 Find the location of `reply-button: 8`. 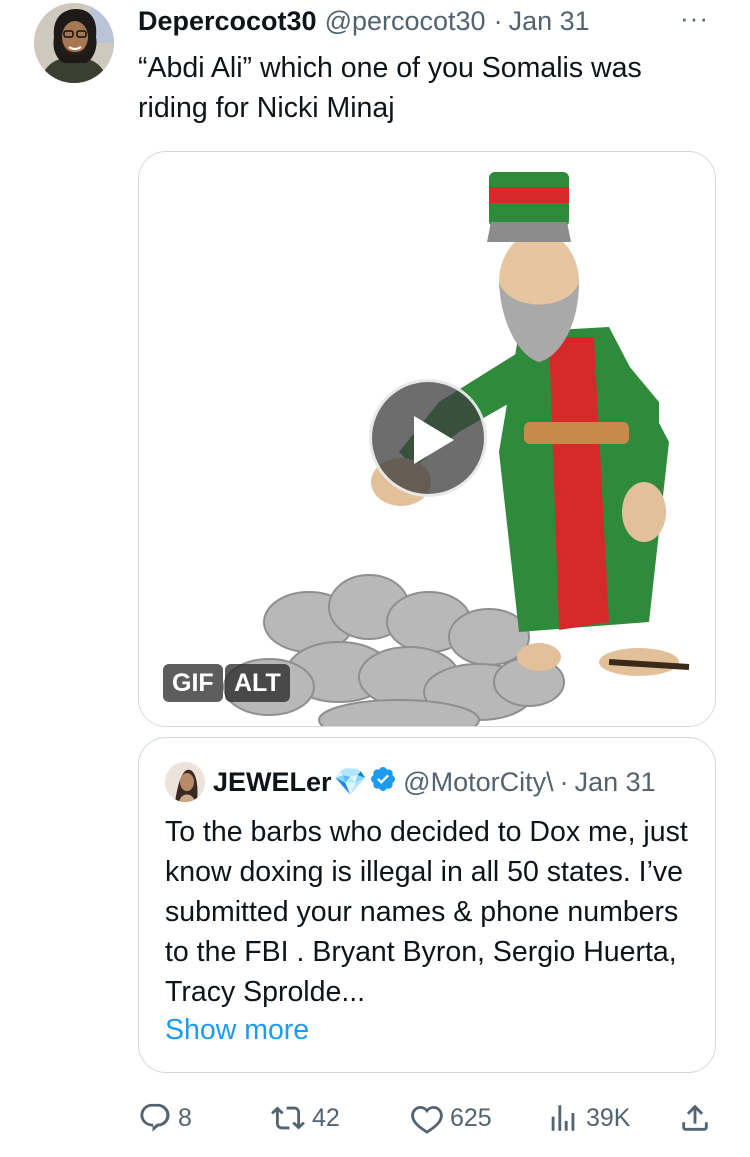

reply-button: 8 is located at coordinates (165, 1118).